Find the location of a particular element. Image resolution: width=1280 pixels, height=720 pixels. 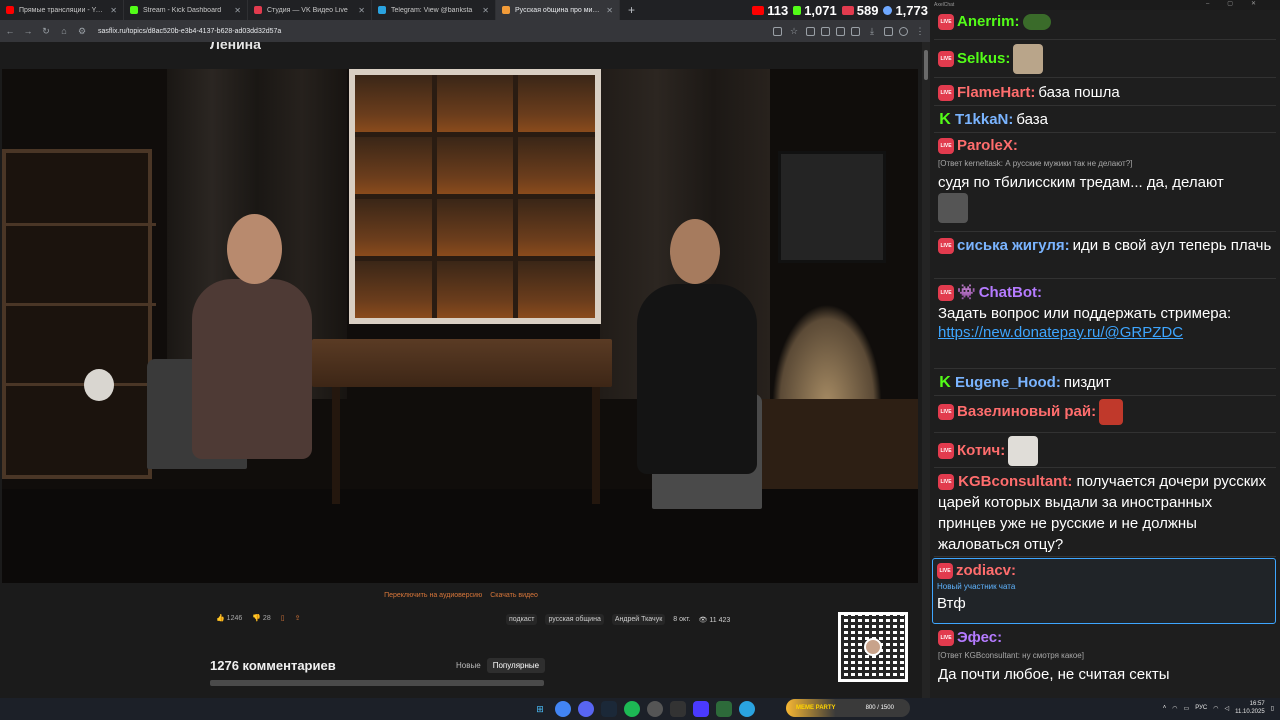

window-controls: –▢✕ is located at coordinates (1240, 3).